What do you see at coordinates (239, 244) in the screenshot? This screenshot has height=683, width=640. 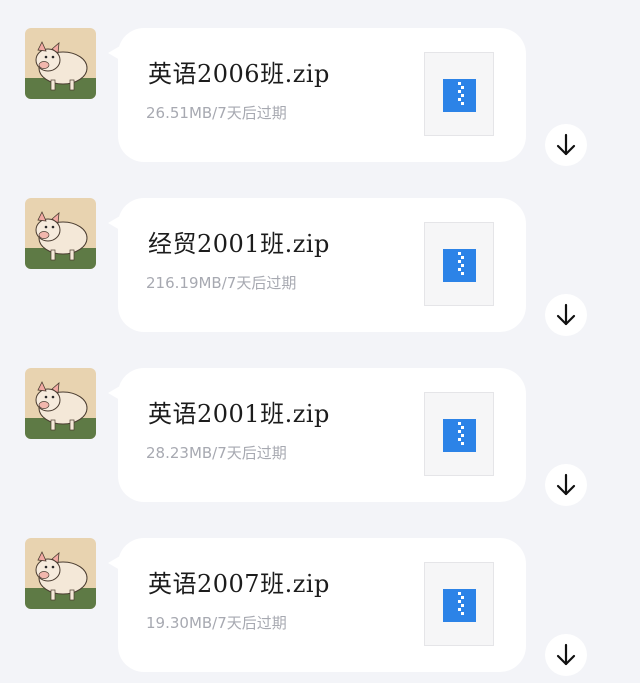 I see `file-name: 经贸2001班.zip` at bounding box center [239, 244].